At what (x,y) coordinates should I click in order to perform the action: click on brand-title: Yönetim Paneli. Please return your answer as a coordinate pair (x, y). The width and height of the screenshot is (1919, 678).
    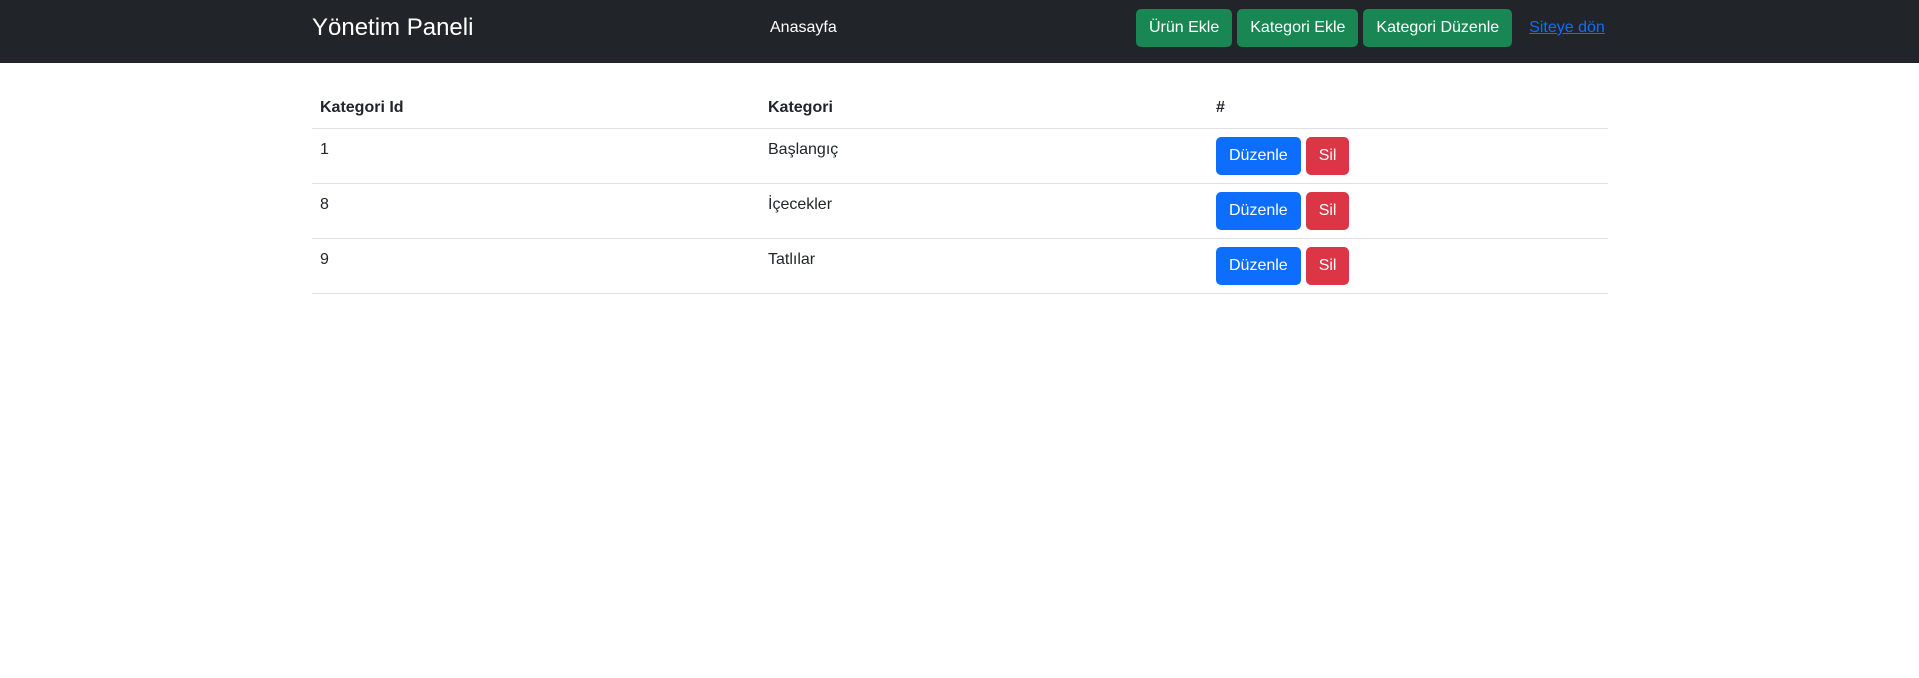
    Looking at the image, I should click on (392, 28).